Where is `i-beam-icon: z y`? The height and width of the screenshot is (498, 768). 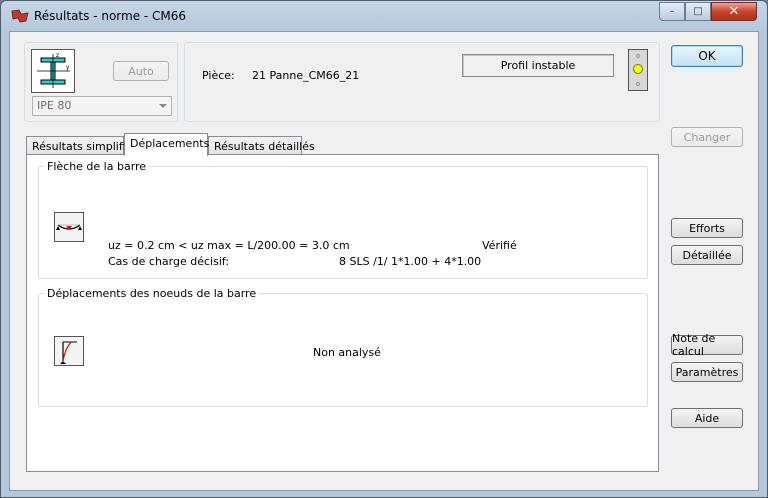
i-beam-icon: z y is located at coordinates (53, 70).